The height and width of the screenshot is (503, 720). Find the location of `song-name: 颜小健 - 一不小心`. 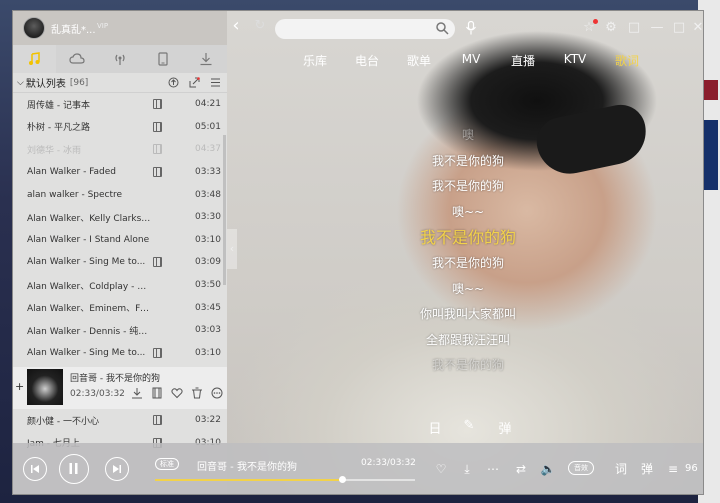

song-name: 颜小健 - 一不小心 is located at coordinates (63, 421).